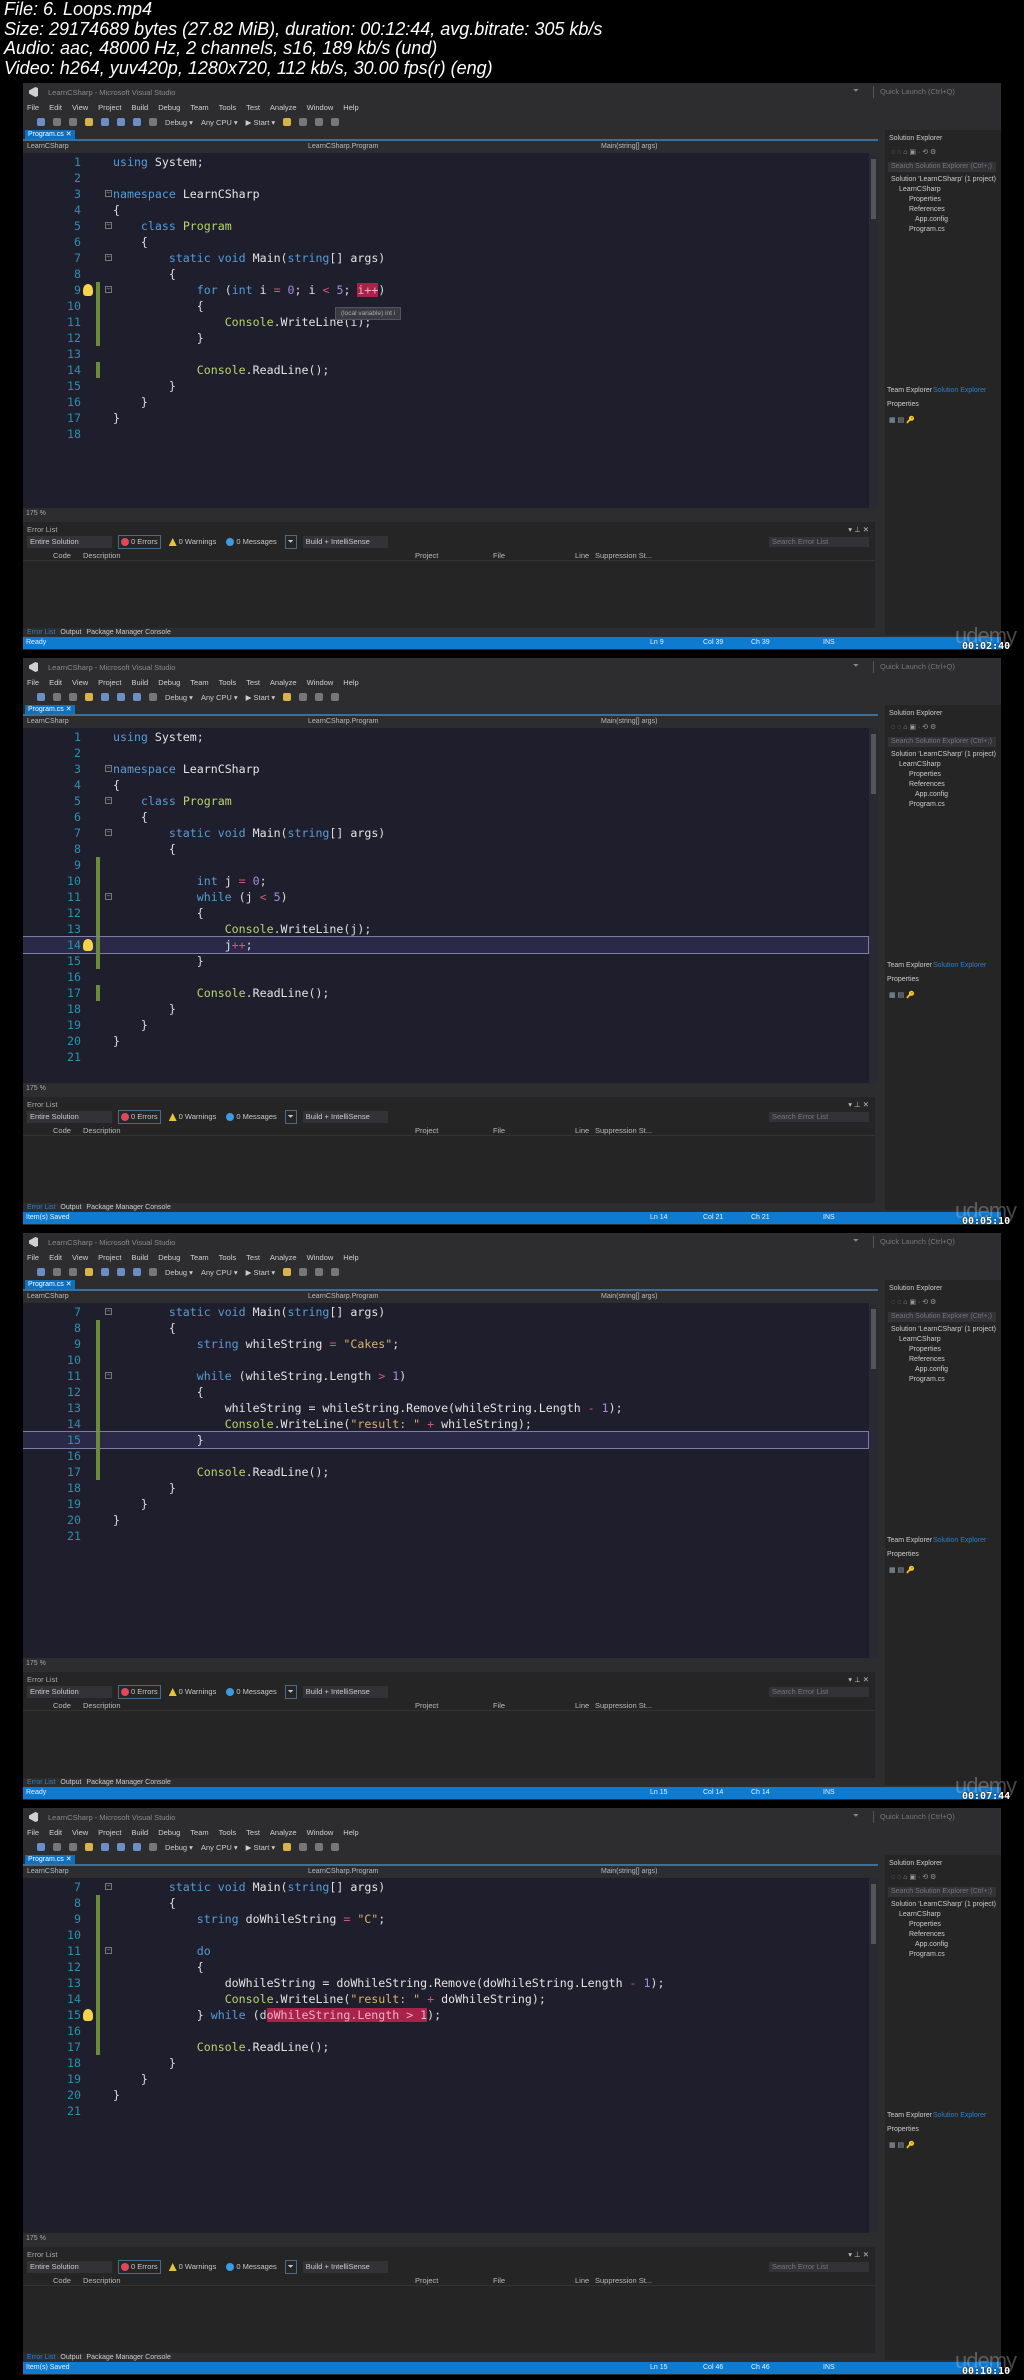 This screenshot has width=1024, height=2380. Describe the element at coordinates (931, 1369) in the screenshot. I see `tree-app-config: App.config` at that location.